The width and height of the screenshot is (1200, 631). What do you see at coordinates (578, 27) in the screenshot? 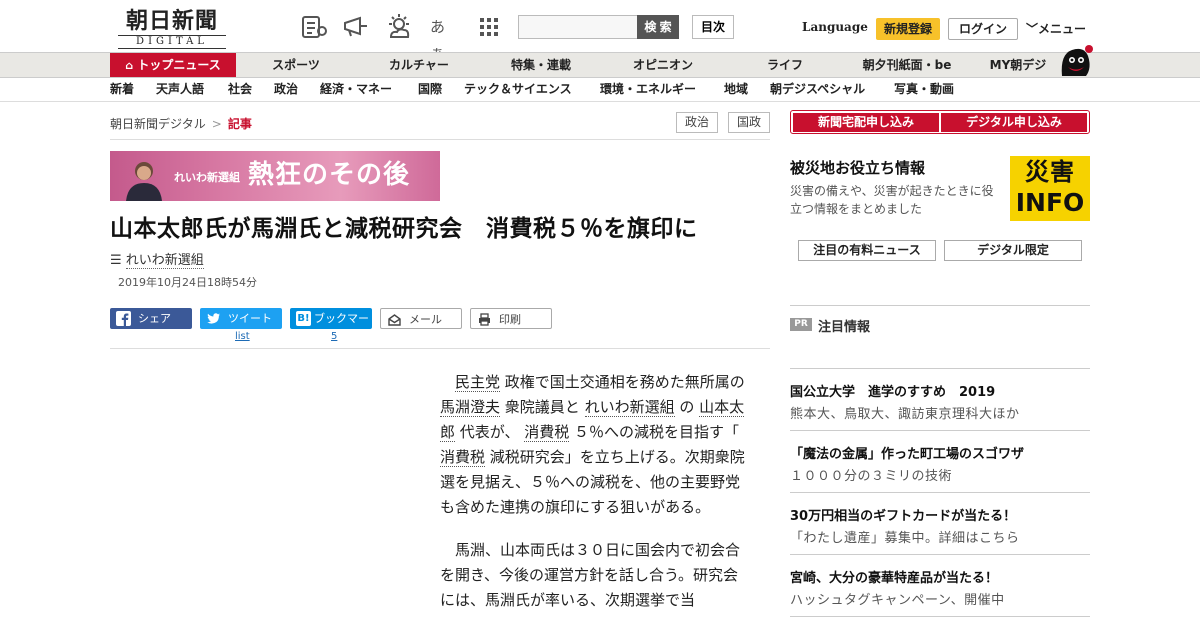
I see `search-input` at bounding box center [578, 27].